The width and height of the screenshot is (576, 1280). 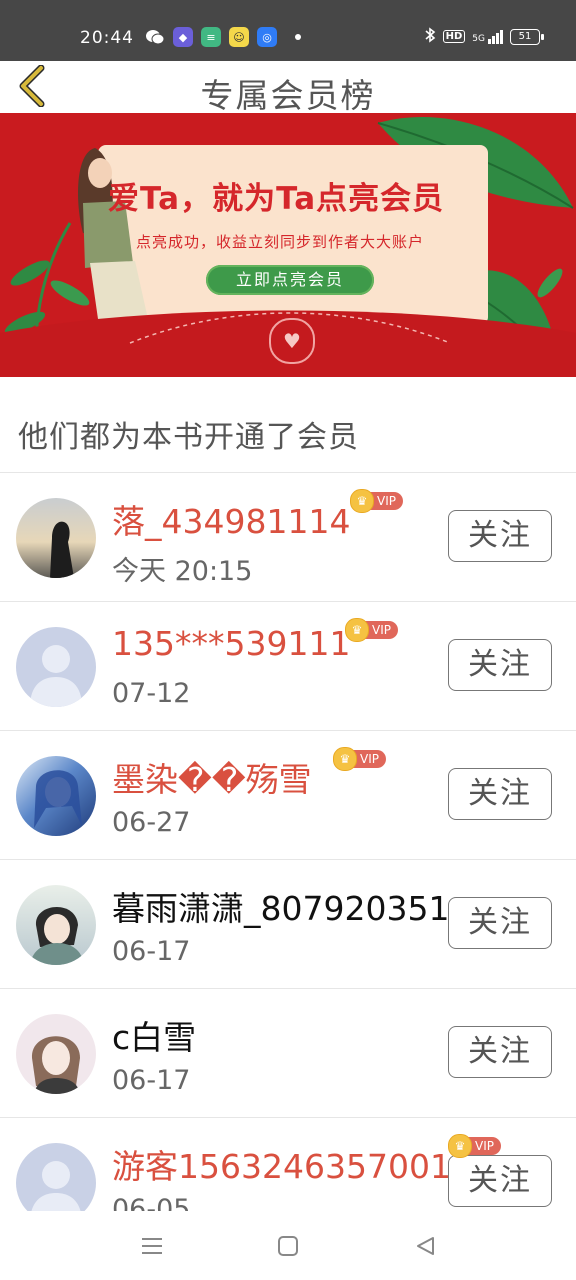 What do you see at coordinates (183, 37) in the screenshot?
I see `app-icon-purple: ◆` at bounding box center [183, 37].